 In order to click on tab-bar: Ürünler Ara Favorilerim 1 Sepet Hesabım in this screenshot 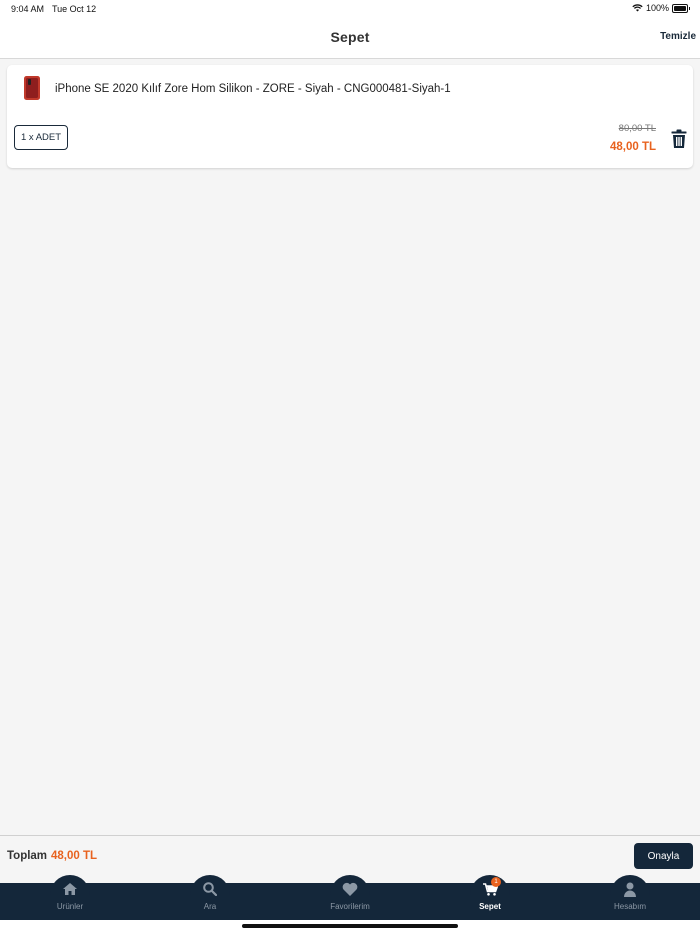, I will do `click(350, 897)`.